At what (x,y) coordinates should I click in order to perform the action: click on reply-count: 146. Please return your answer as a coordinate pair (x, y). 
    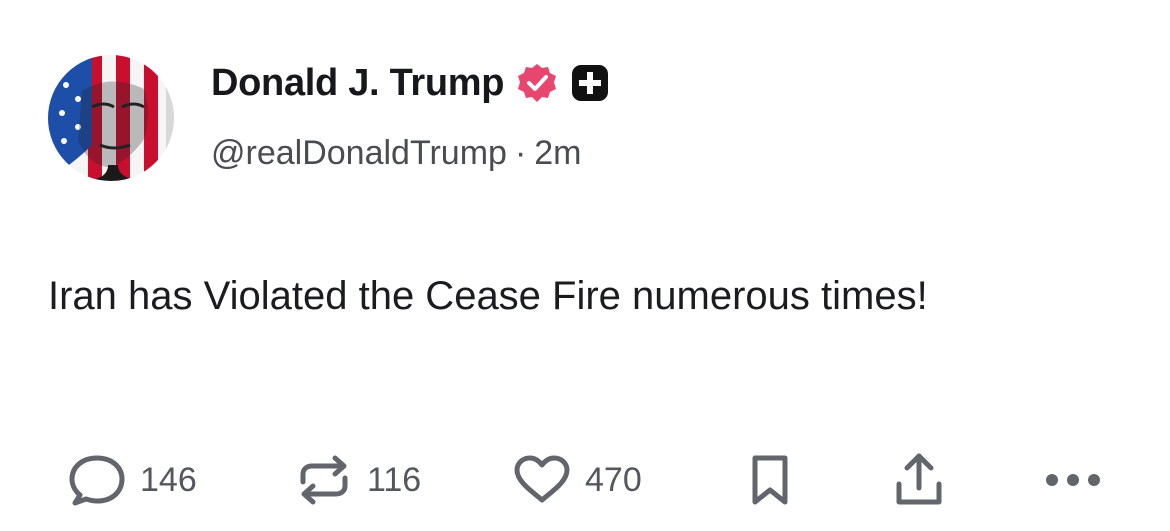
    Looking at the image, I should click on (168, 479).